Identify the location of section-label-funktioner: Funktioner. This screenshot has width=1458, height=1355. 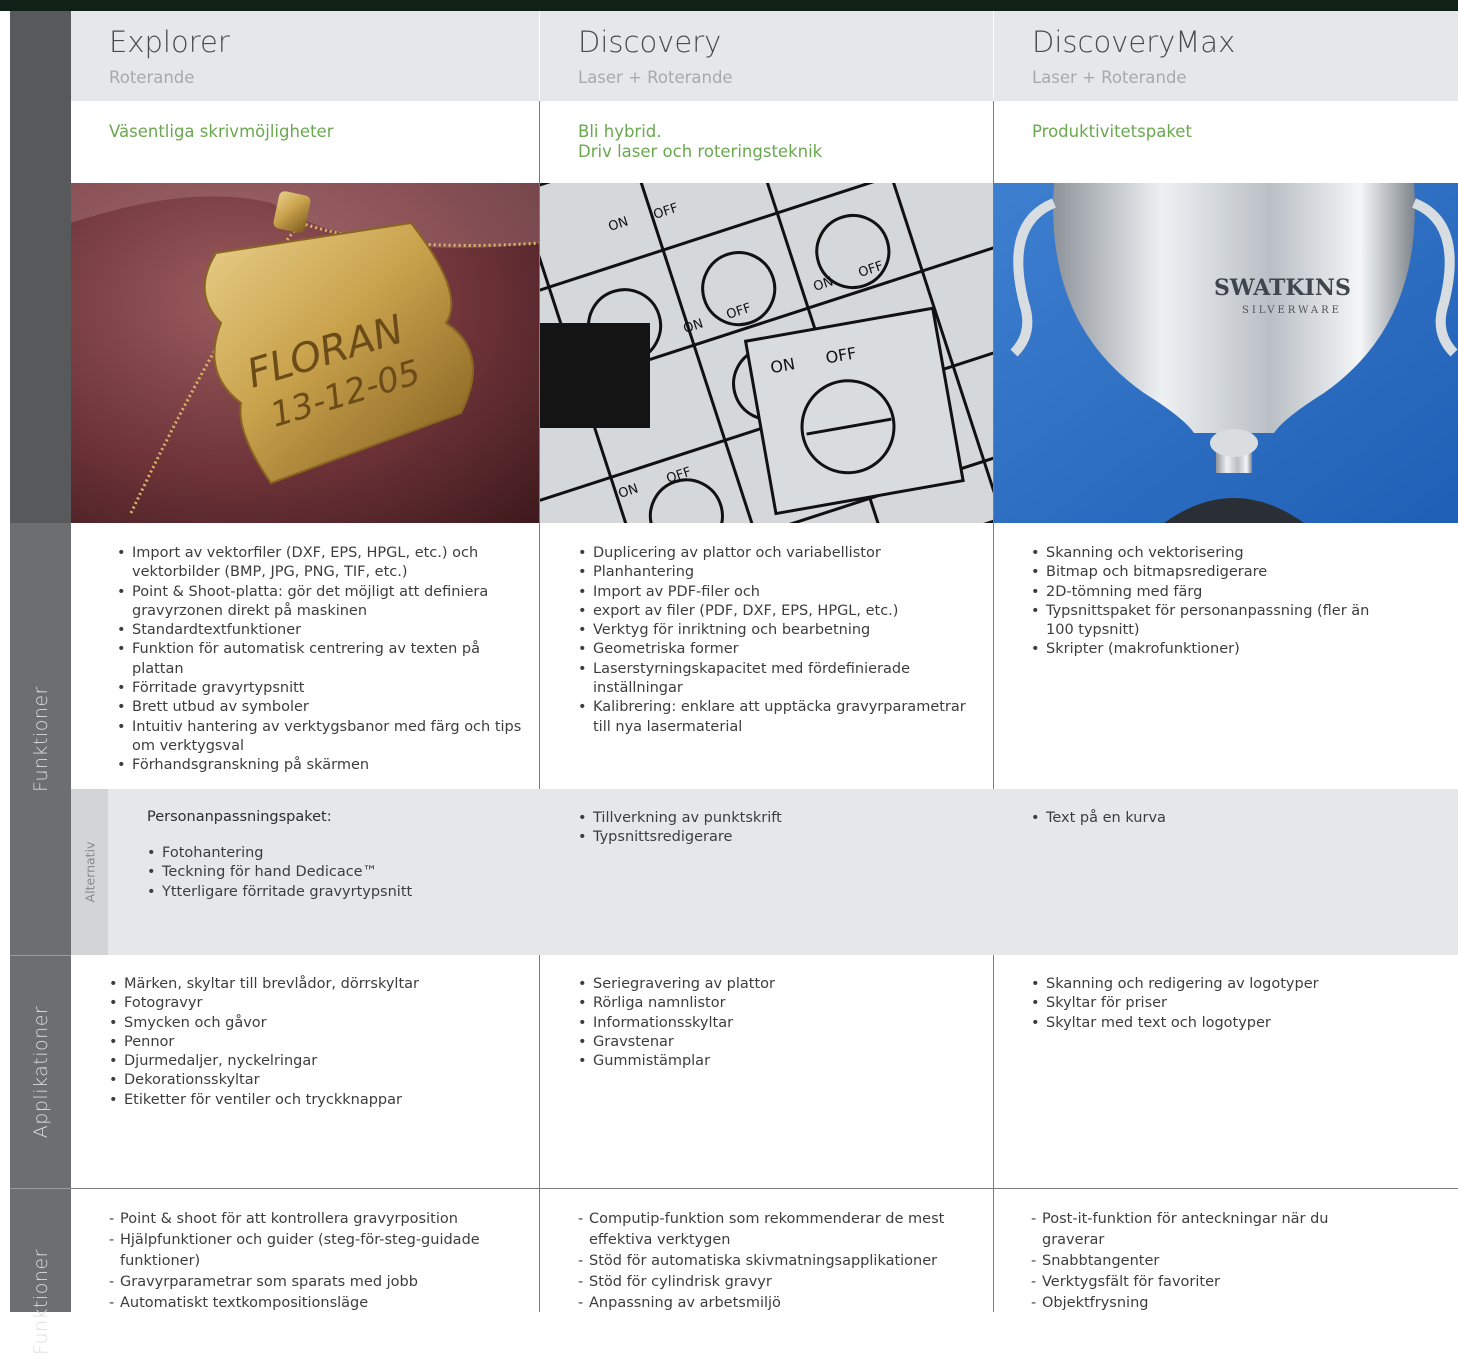
(40, 739).